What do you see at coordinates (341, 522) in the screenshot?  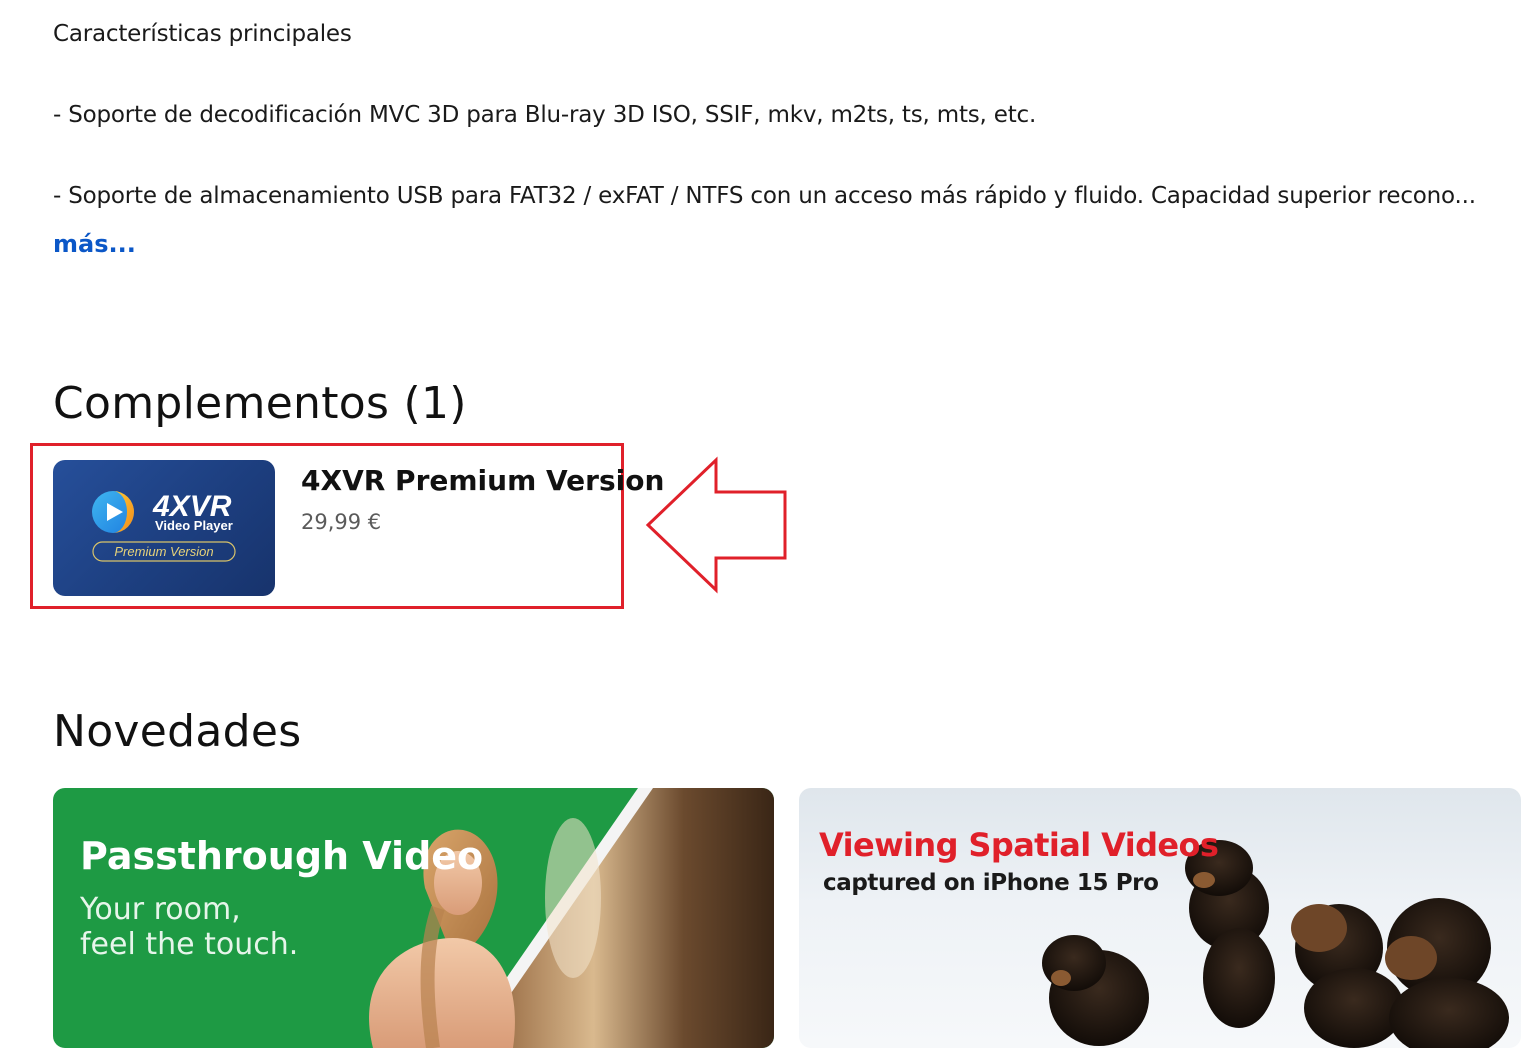 I see `addon-price: 29,99 €` at bounding box center [341, 522].